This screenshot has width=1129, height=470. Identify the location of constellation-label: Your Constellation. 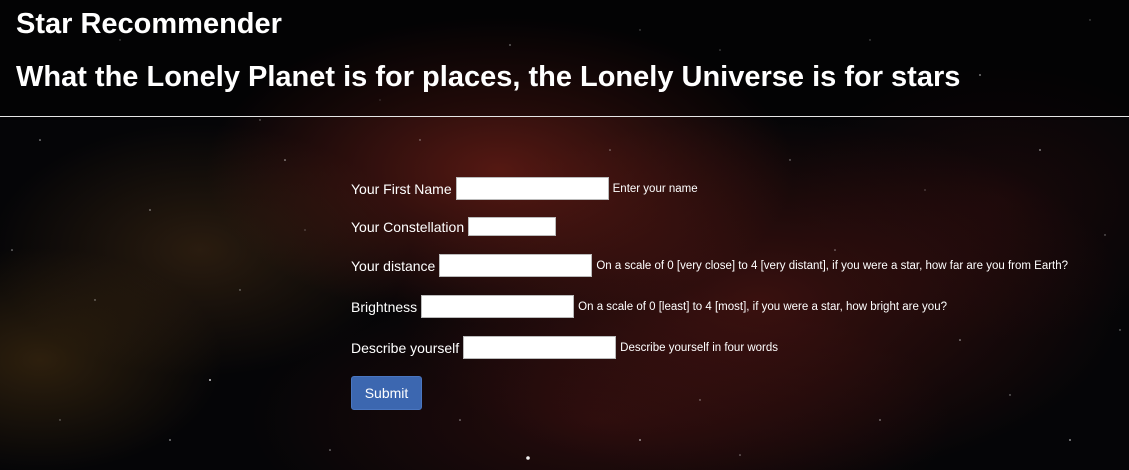
(408, 226).